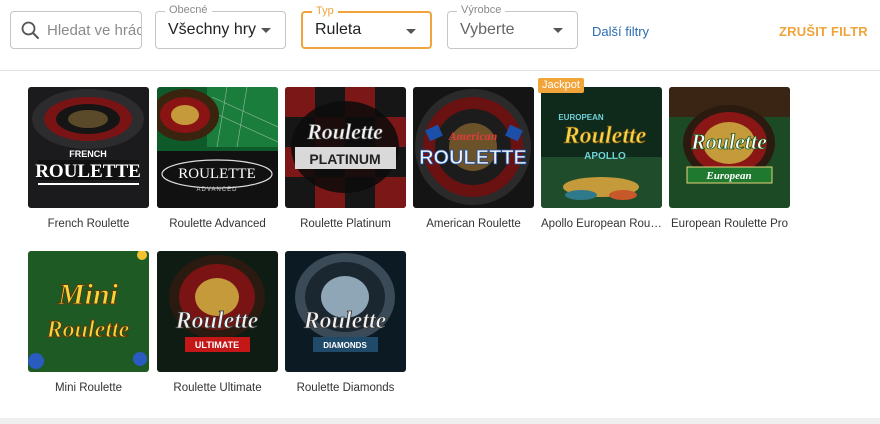 The height and width of the screenshot is (424, 880). Describe the element at coordinates (481, 10) in the screenshot. I see `provider-select-label: Výrobce` at that location.